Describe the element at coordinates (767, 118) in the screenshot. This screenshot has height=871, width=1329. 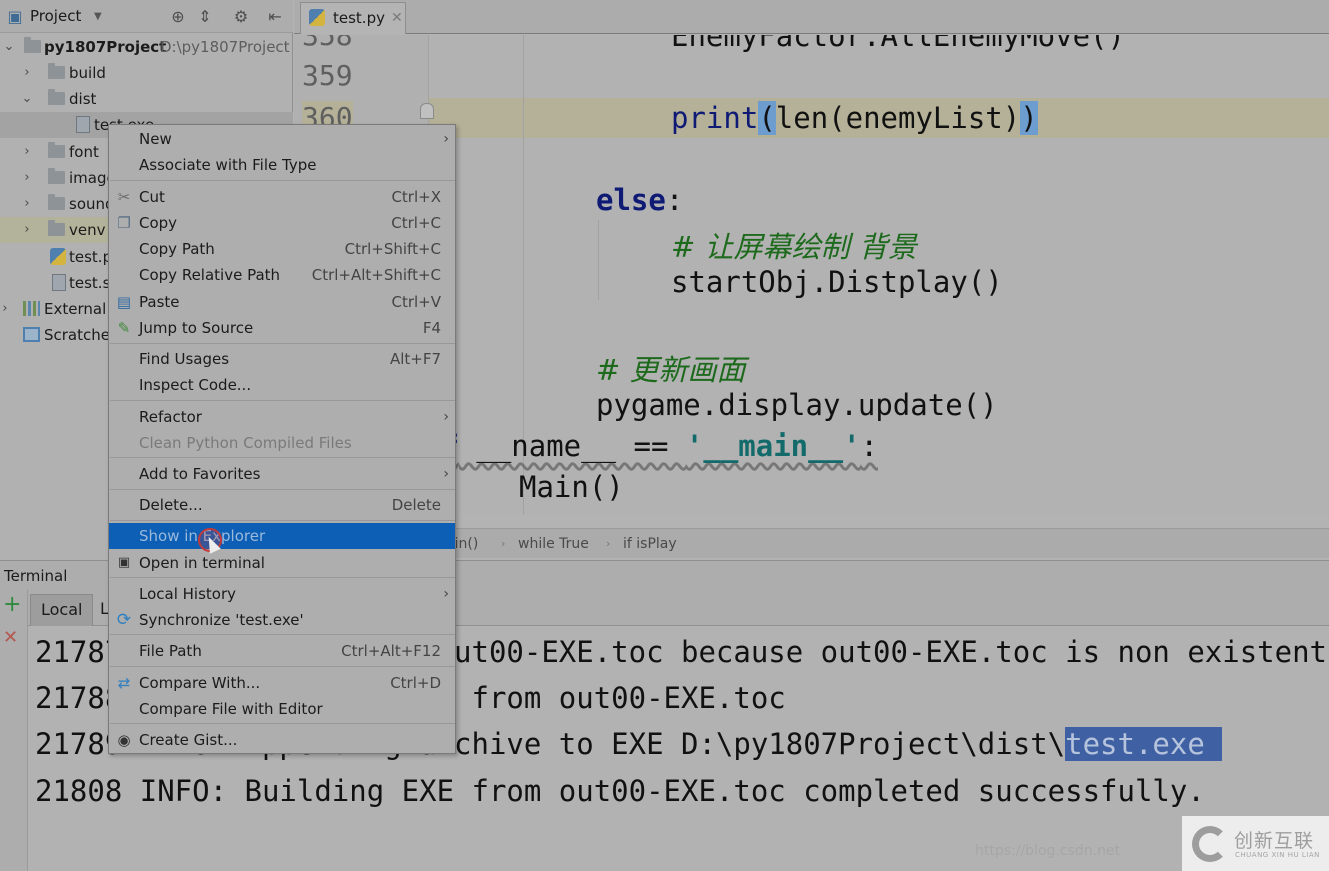
I see `matched-bracket: (` at that location.